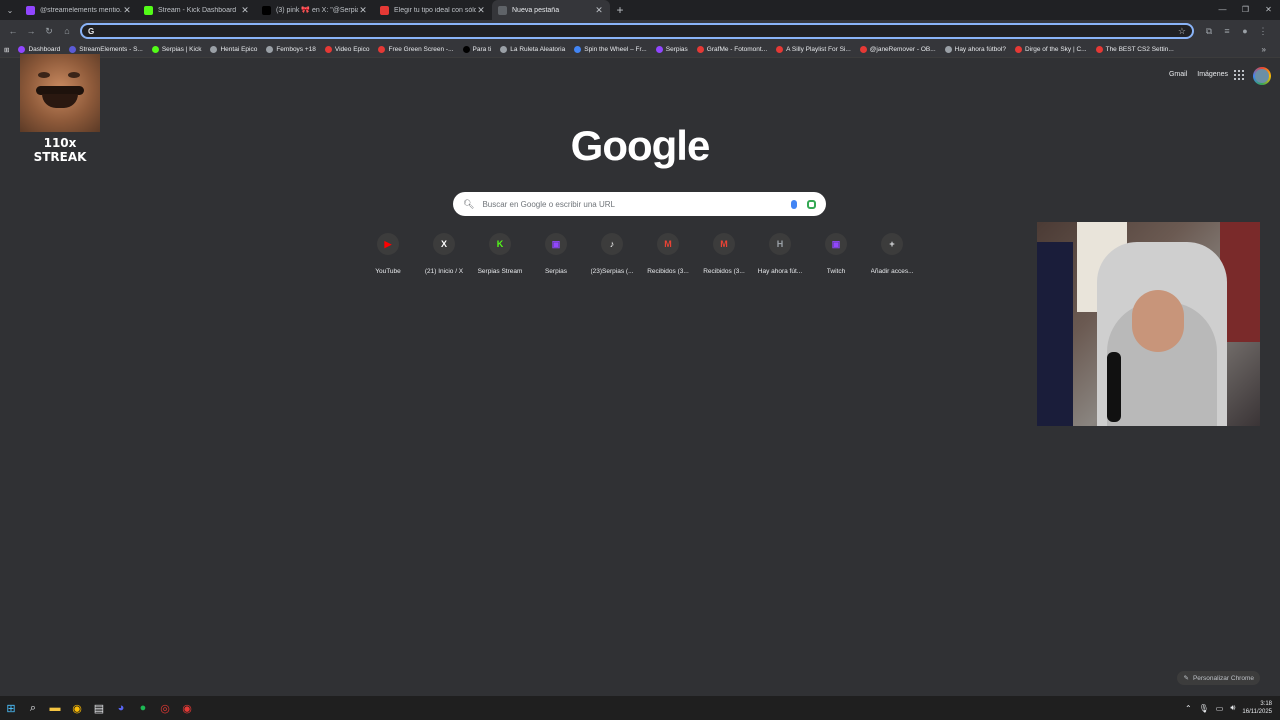 Image resolution: width=1280 pixels, height=720 pixels. Describe the element at coordinates (1257, 708) in the screenshot. I see `taskbar-clock: 3:18 16/11/2025` at that location.